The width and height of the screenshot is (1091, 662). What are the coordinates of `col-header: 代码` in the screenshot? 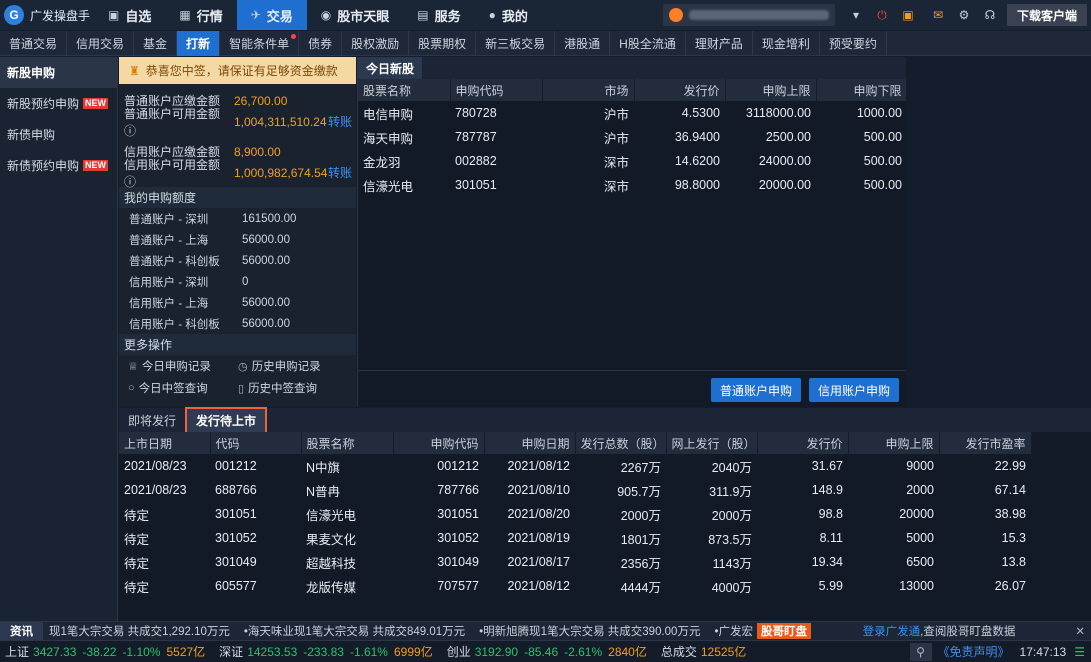 It's located at (256, 443).